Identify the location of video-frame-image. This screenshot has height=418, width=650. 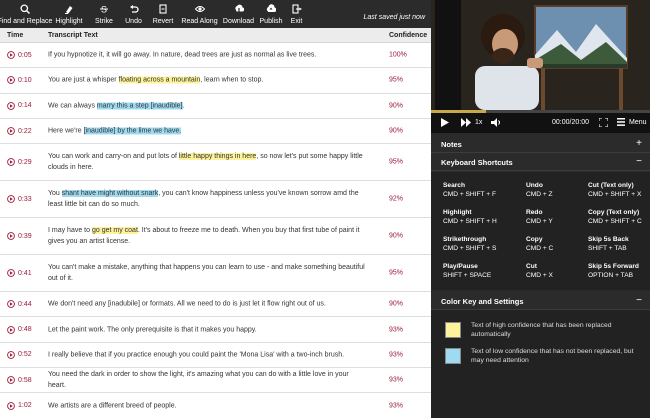
(540, 55).